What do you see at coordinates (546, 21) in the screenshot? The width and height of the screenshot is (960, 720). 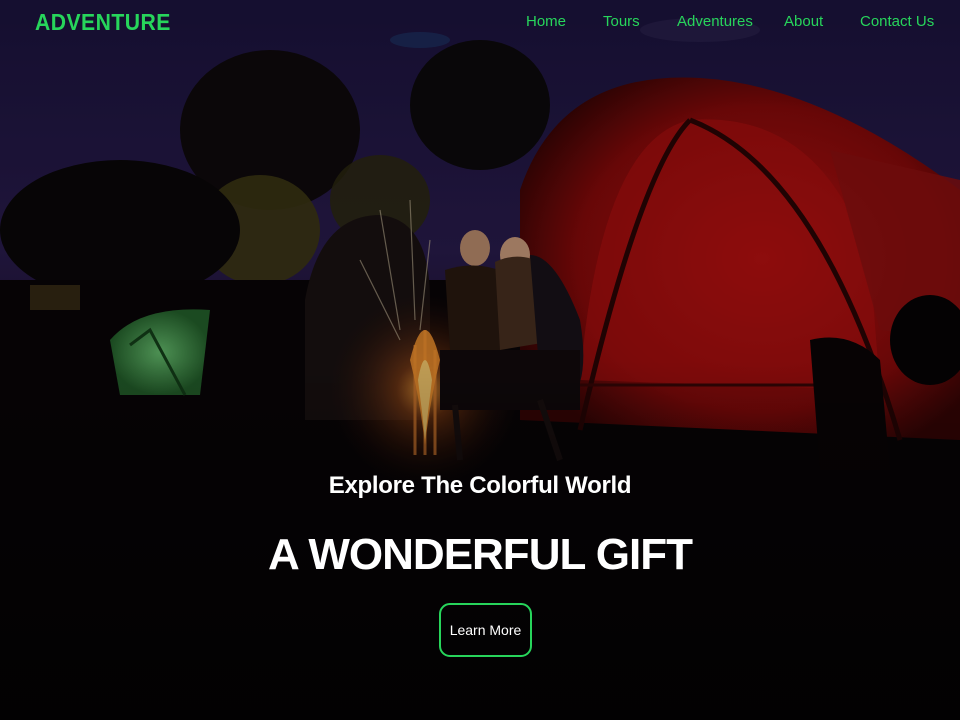 I see `nav-item-home: Home` at bounding box center [546, 21].